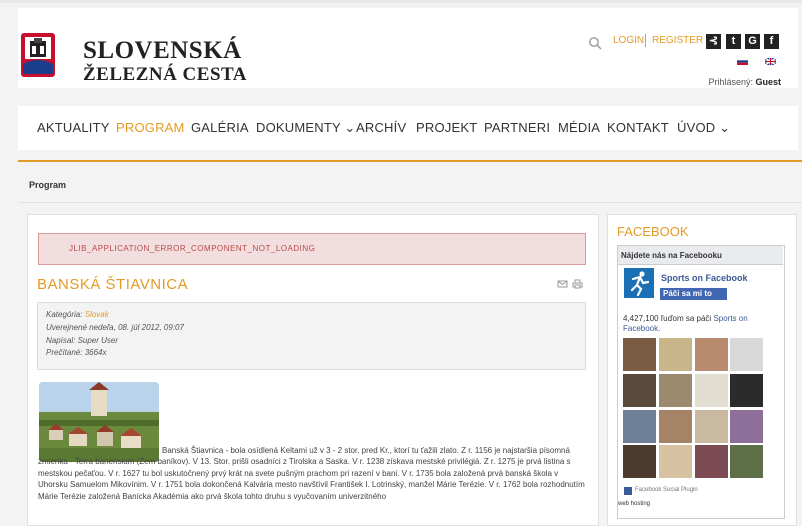  I want to click on tumblr-icon: t, so click(733, 41).